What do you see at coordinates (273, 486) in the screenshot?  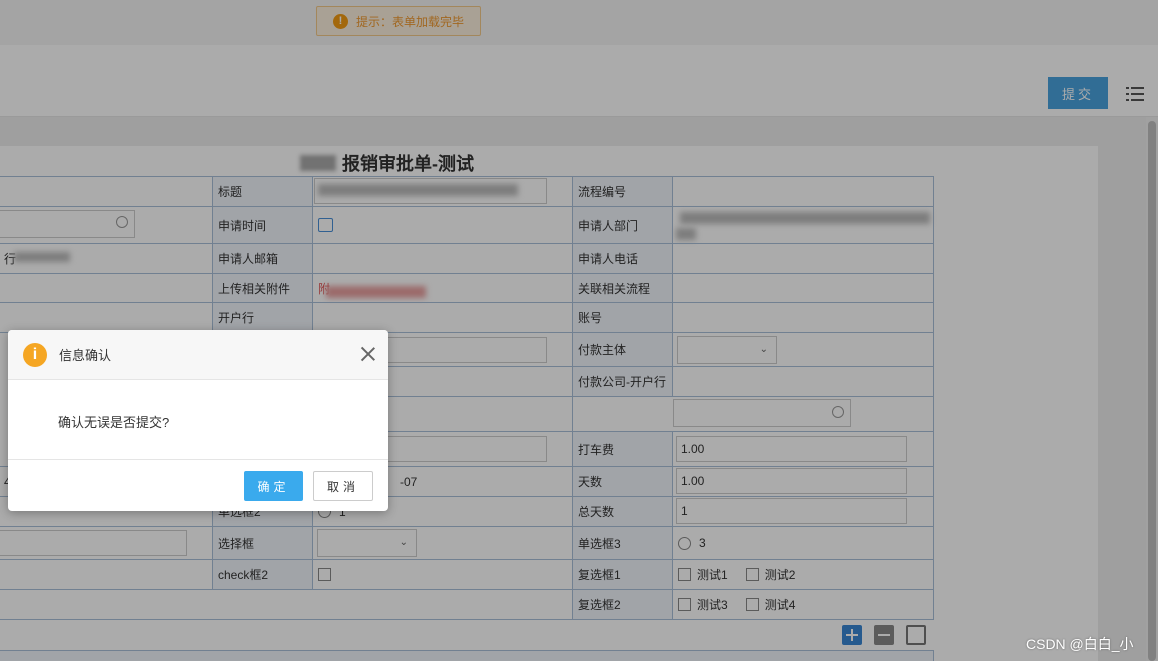 I see `confirm-button: 确定` at bounding box center [273, 486].